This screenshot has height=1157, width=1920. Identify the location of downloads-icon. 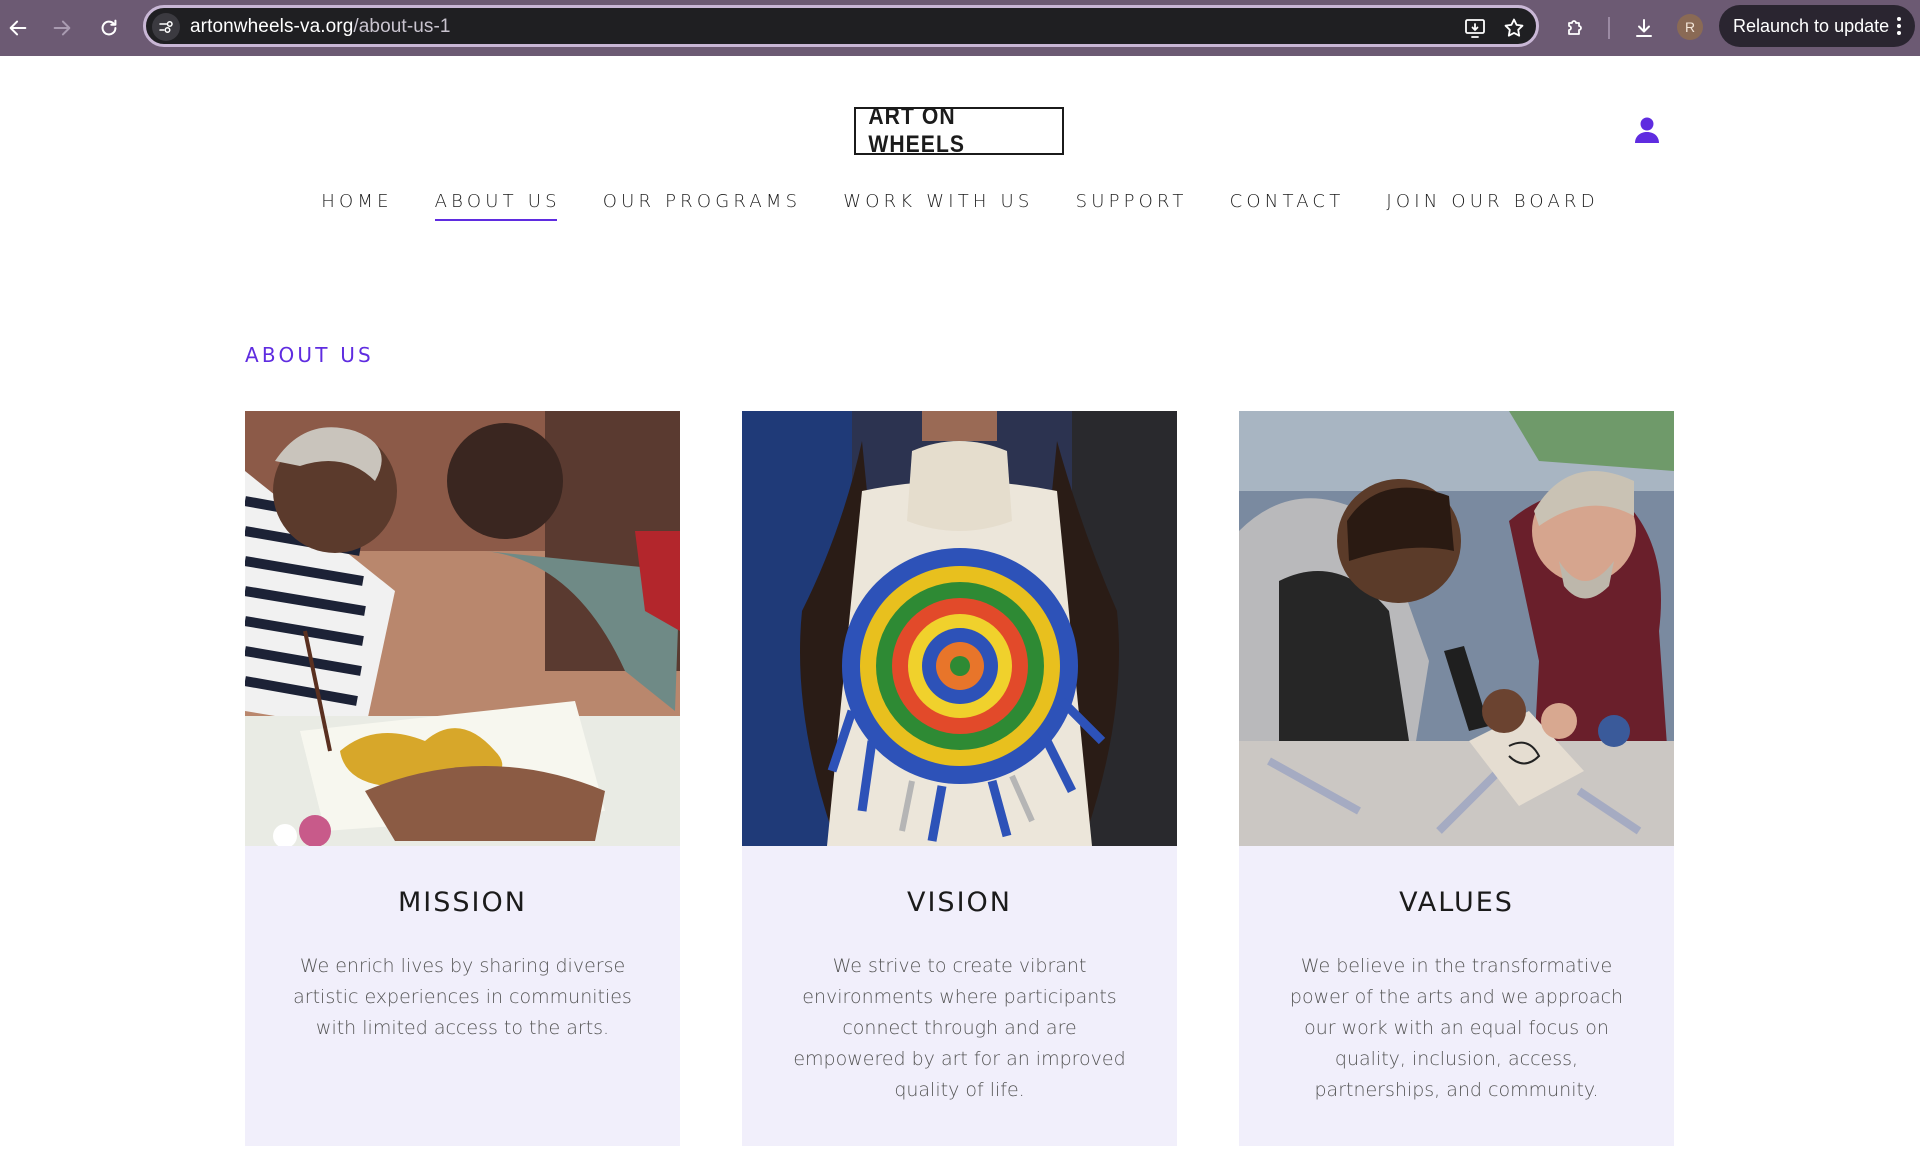
(1644, 28).